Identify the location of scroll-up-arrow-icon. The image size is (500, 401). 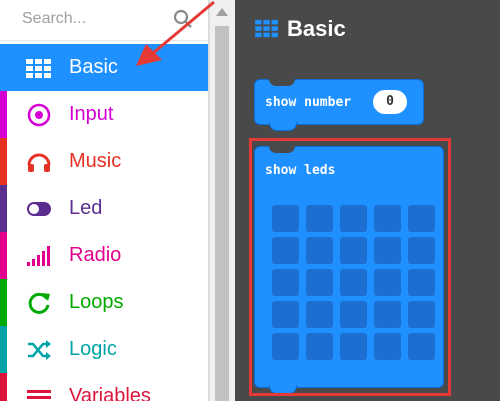
(222, 12).